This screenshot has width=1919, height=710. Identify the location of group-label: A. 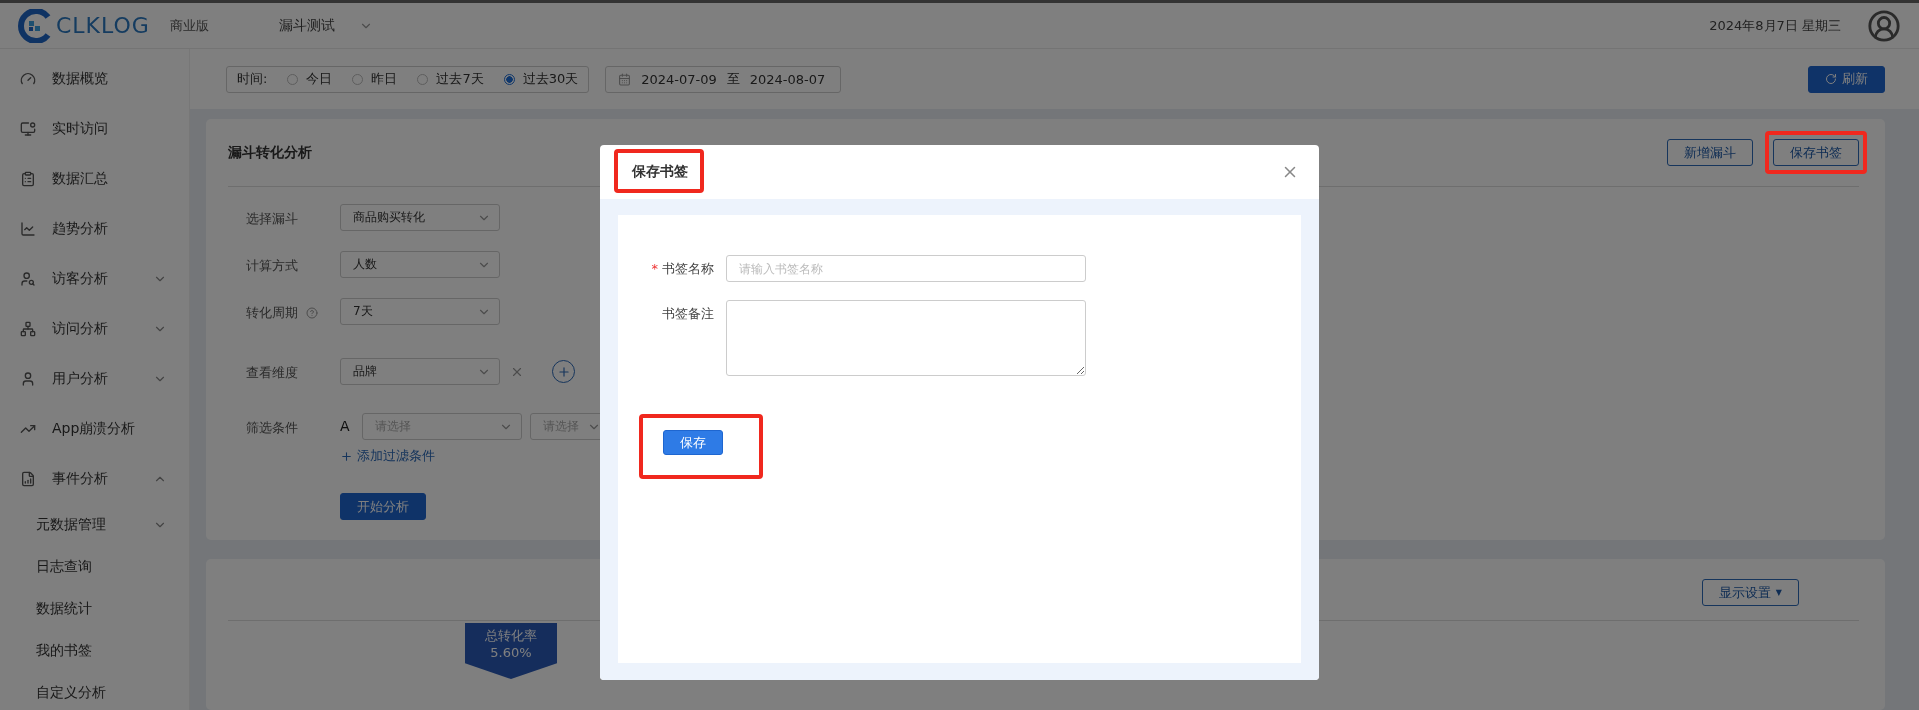
(345, 426).